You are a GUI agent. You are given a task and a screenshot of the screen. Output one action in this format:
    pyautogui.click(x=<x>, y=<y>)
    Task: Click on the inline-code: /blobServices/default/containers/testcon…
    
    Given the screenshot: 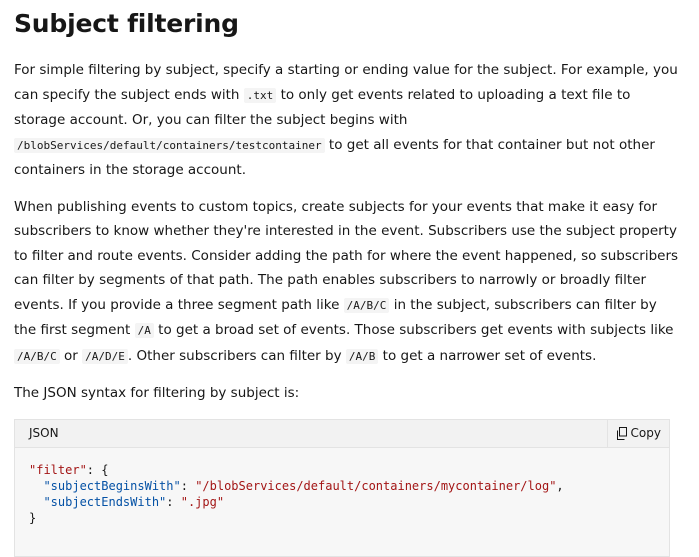 What is the action you would take?
    pyautogui.click(x=169, y=145)
    